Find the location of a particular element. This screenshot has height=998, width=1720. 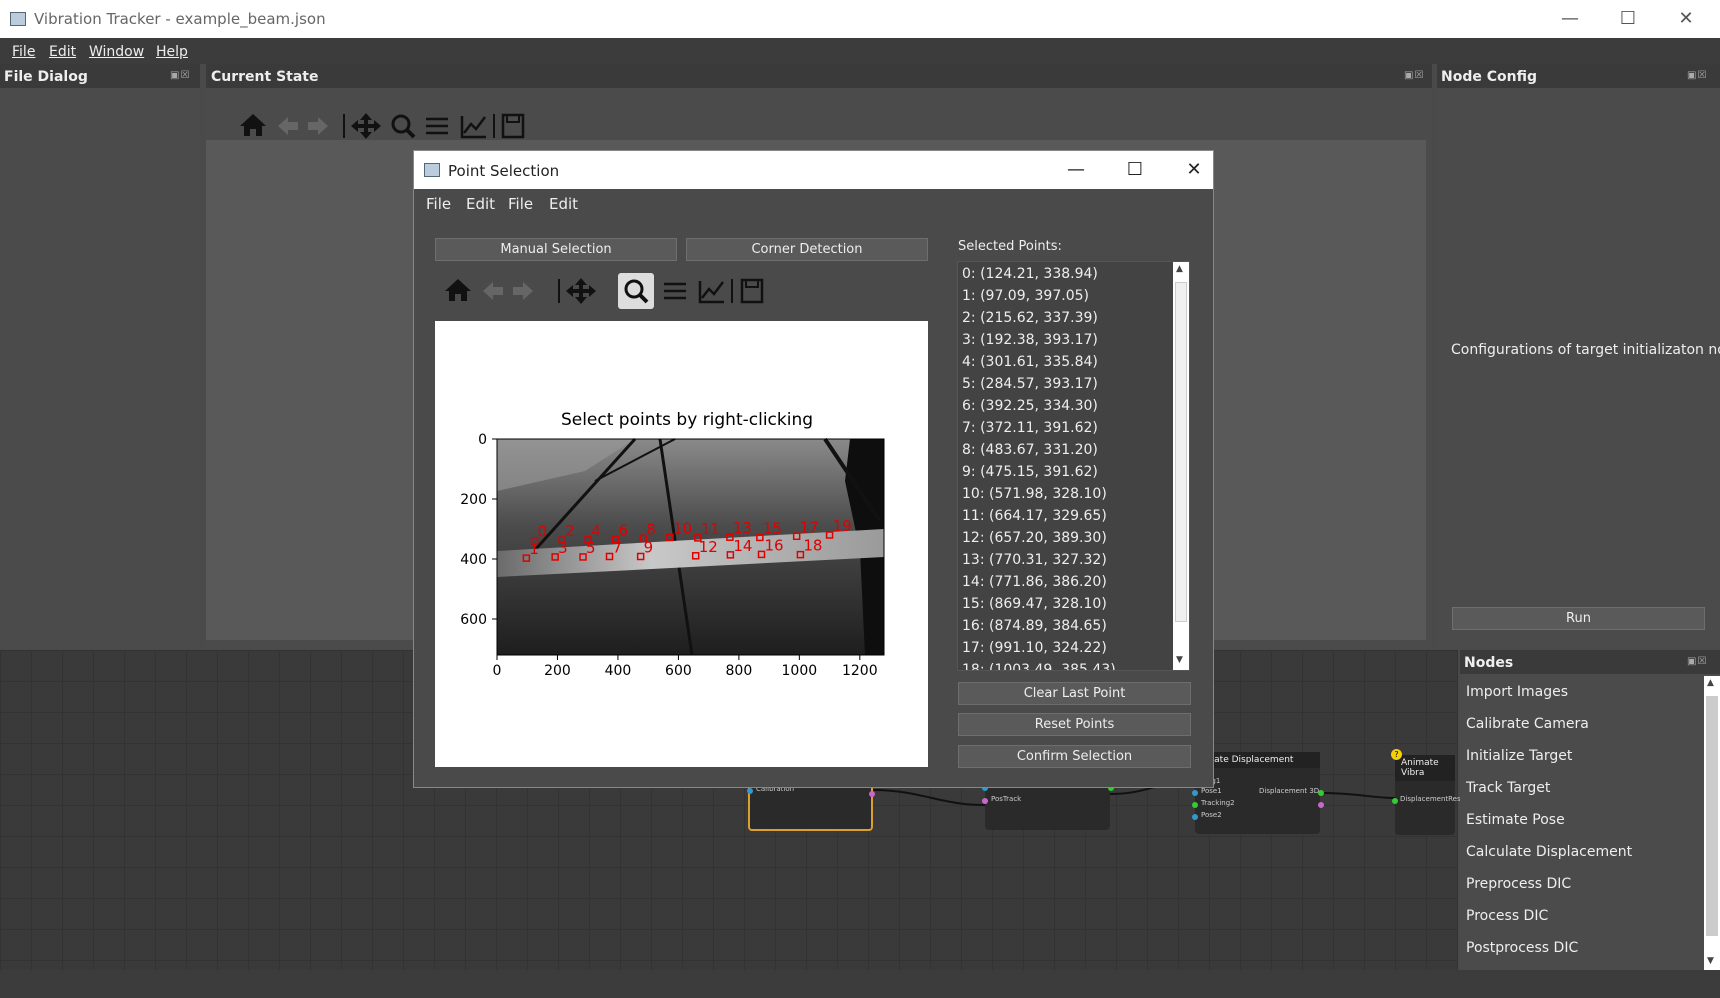

reset-points-button: Reset Points is located at coordinates (1074, 724).